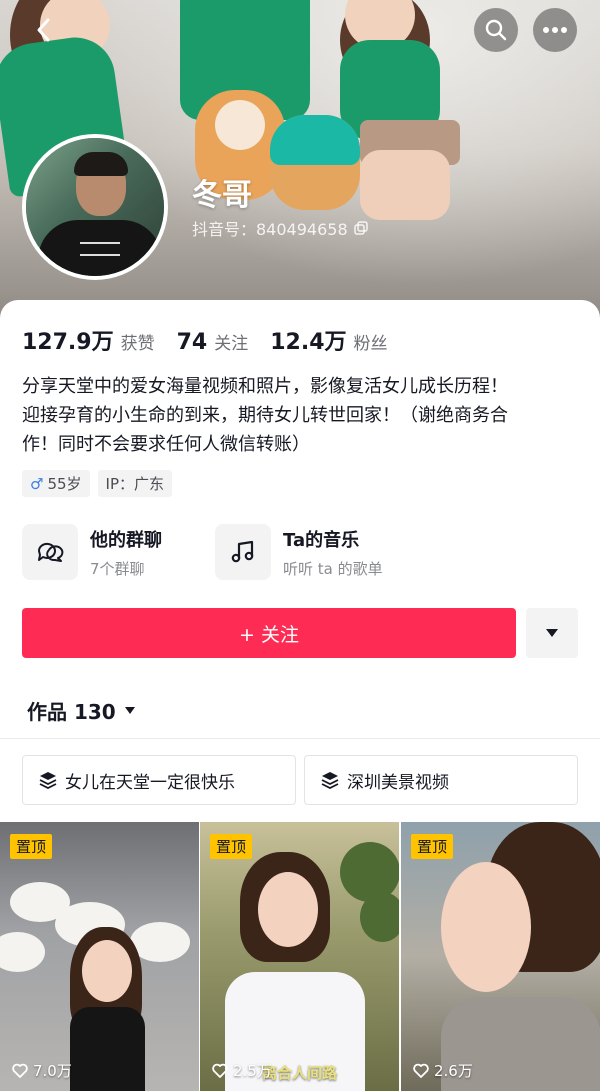 The image size is (600, 1091). Describe the element at coordinates (68, 342) in the screenshot. I see `stat-value: 127.9万` at that location.